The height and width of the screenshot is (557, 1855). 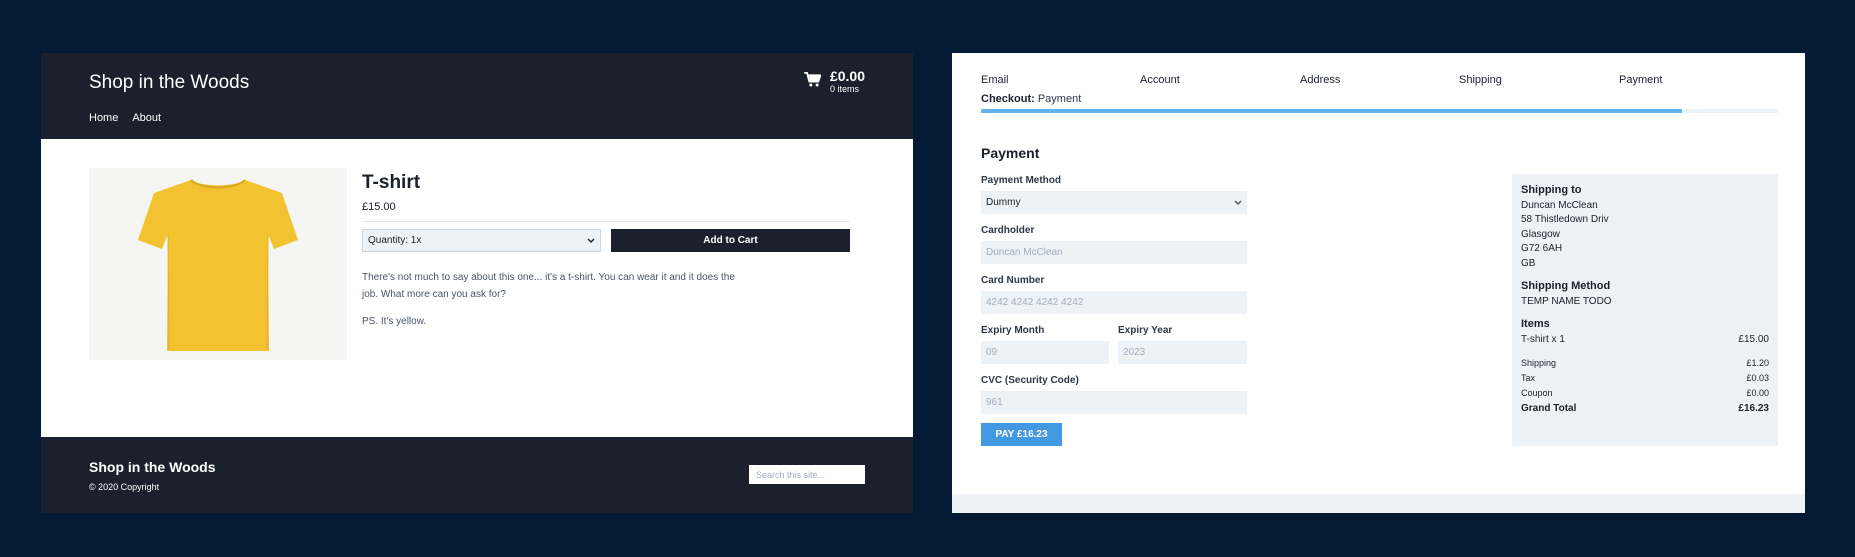 I want to click on card-number-label: Card Number, so click(x=1013, y=280).